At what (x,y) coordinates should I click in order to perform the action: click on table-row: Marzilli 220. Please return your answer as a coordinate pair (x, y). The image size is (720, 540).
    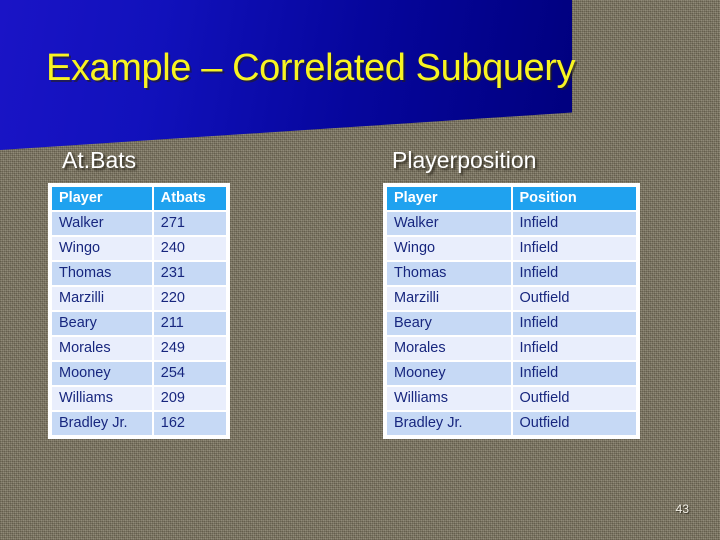
    Looking at the image, I should click on (139, 298).